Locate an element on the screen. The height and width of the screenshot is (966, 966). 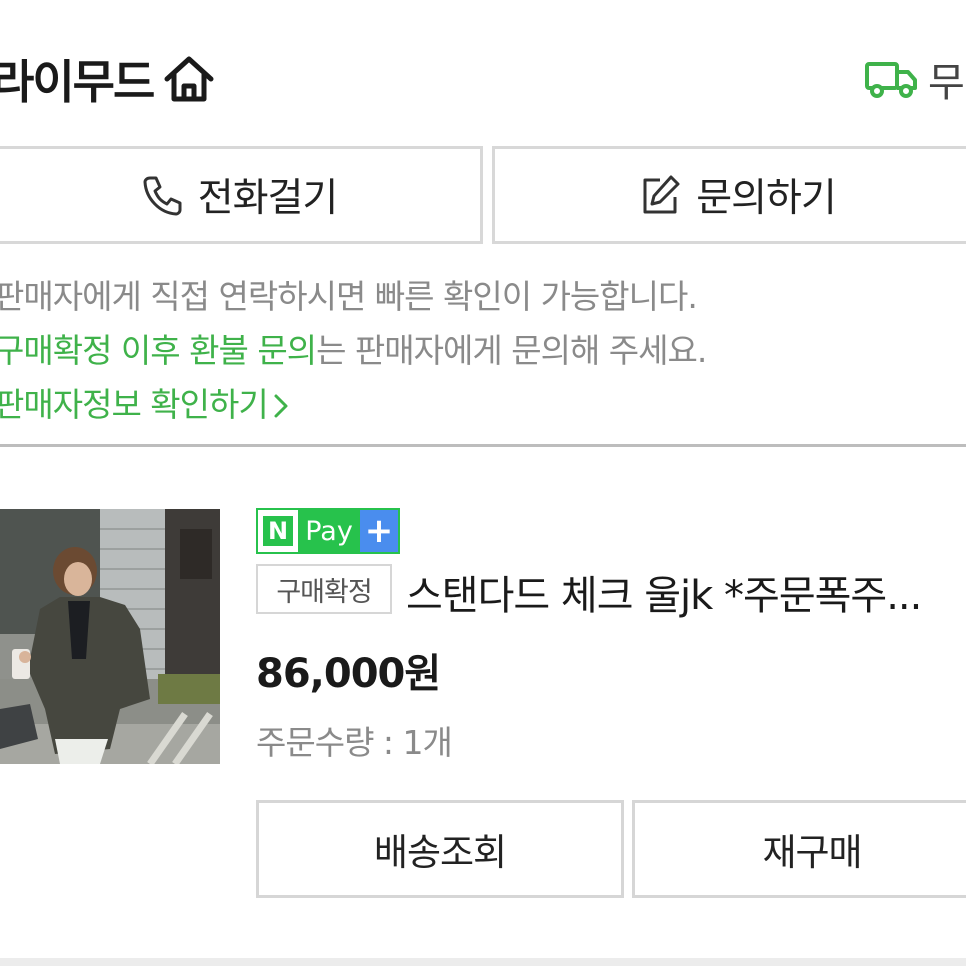
contact-notice: 판매자에게 직접 연락하시면 빠른 확인이 가능합니다. is located at coordinates (349, 296).